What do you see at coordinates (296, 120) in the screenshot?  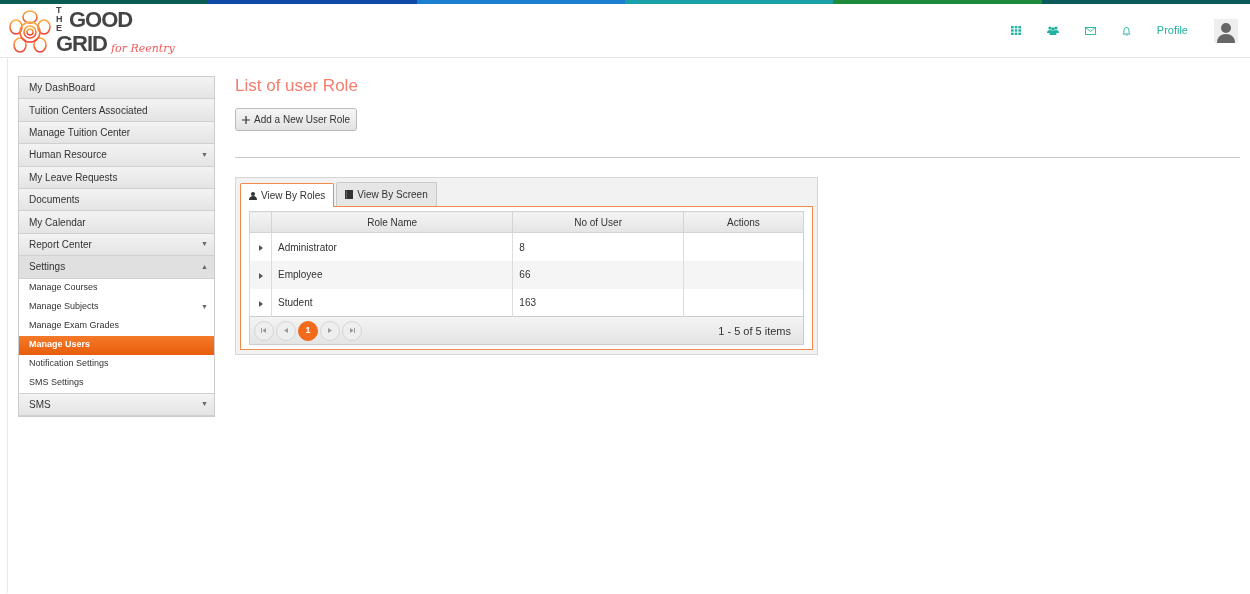 I see `add-role-button: Add a New User Role` at bounding box center [296, 120].